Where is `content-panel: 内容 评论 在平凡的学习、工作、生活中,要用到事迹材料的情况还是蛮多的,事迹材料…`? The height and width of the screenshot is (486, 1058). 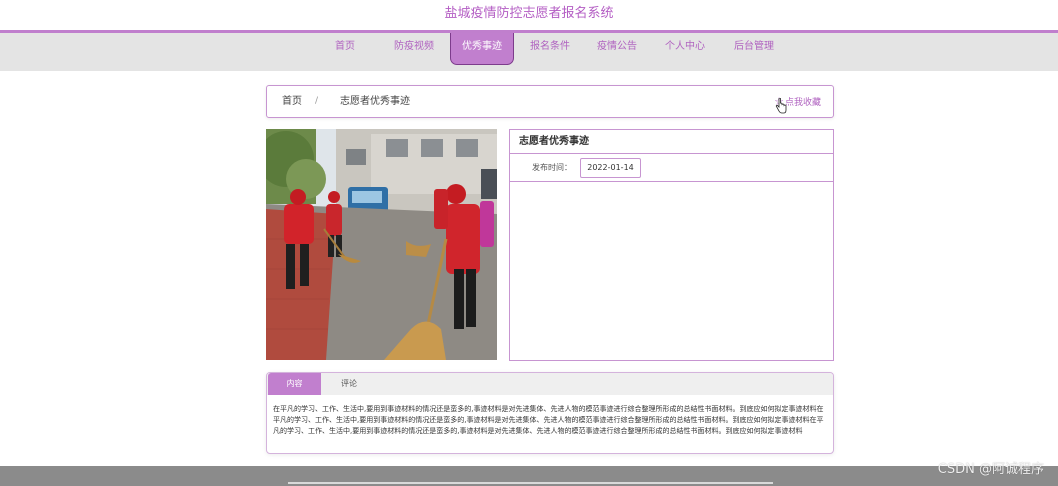
content-panel: 内容 评论 在平凡的学习、工作、生活中,要用到事迹材料的情况还是蛮多的,事迹材料… is located at coordinates (550, 413).